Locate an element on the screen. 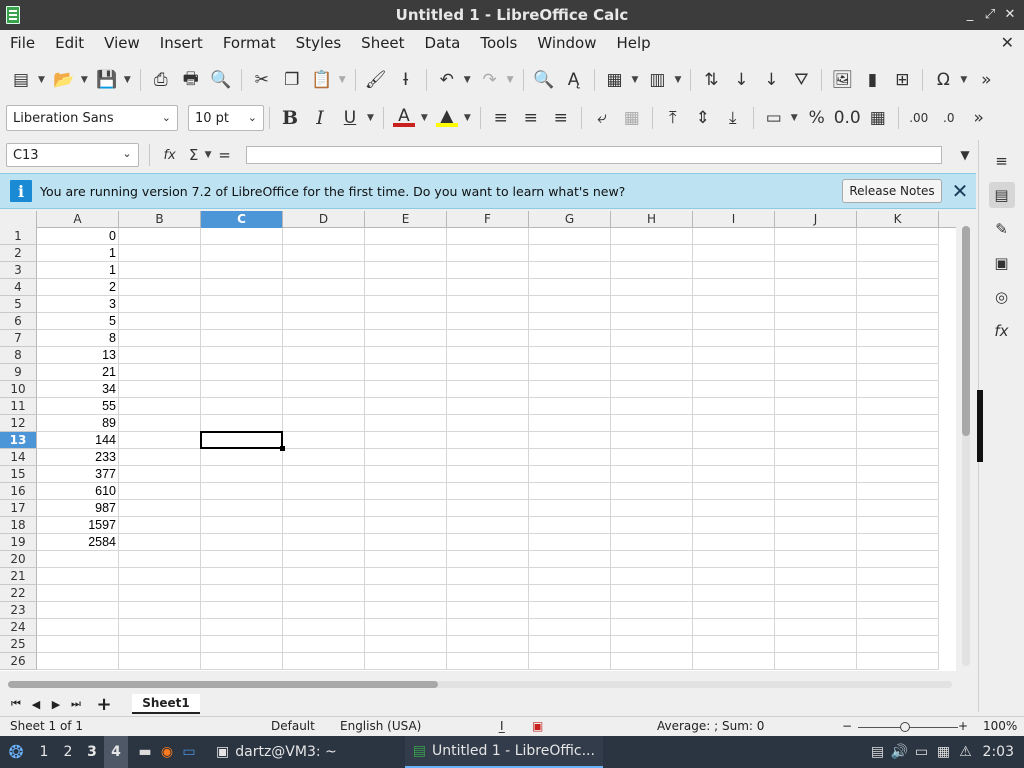 Image resolution: width=1024 pixels, height=768 pixels. cell-d25 is located at coordinates (324, 644).